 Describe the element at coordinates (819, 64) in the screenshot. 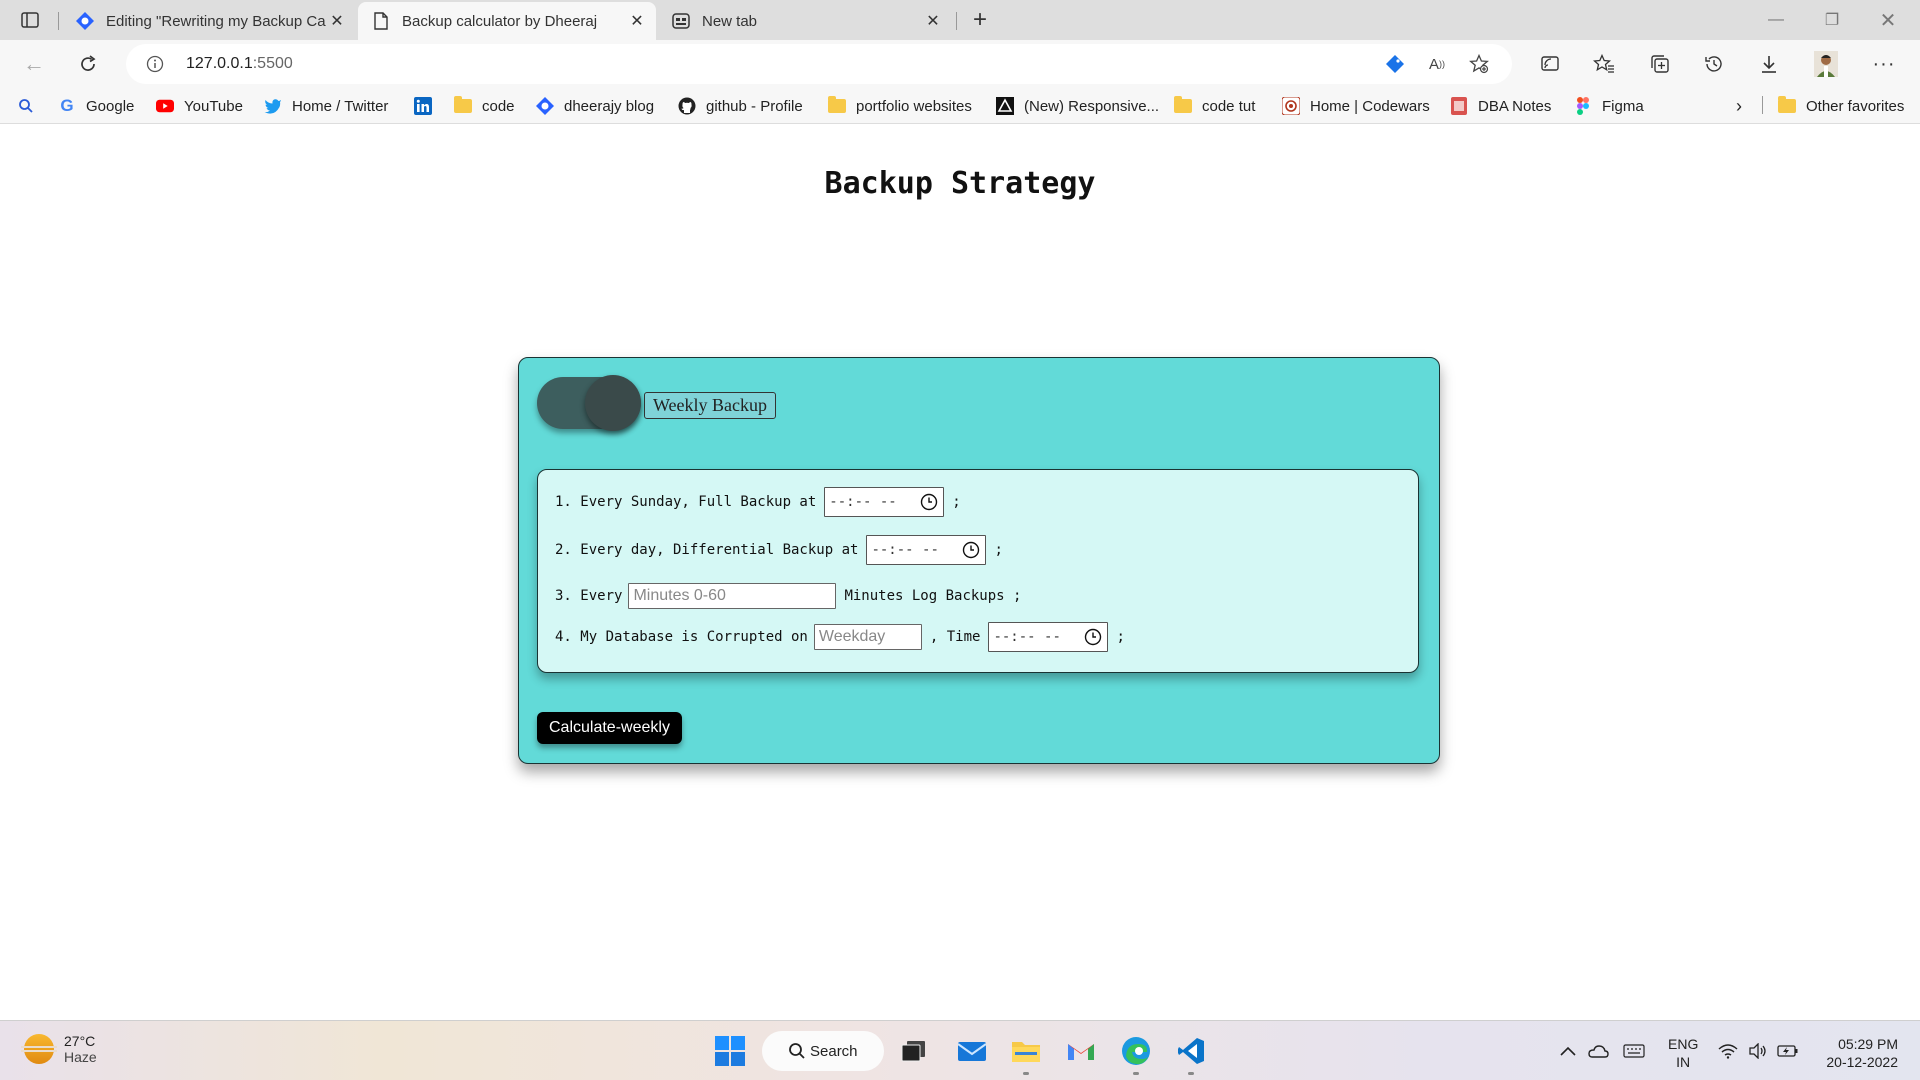

I see `address-bar: 127.0.0.1:5500 A))` at that location.